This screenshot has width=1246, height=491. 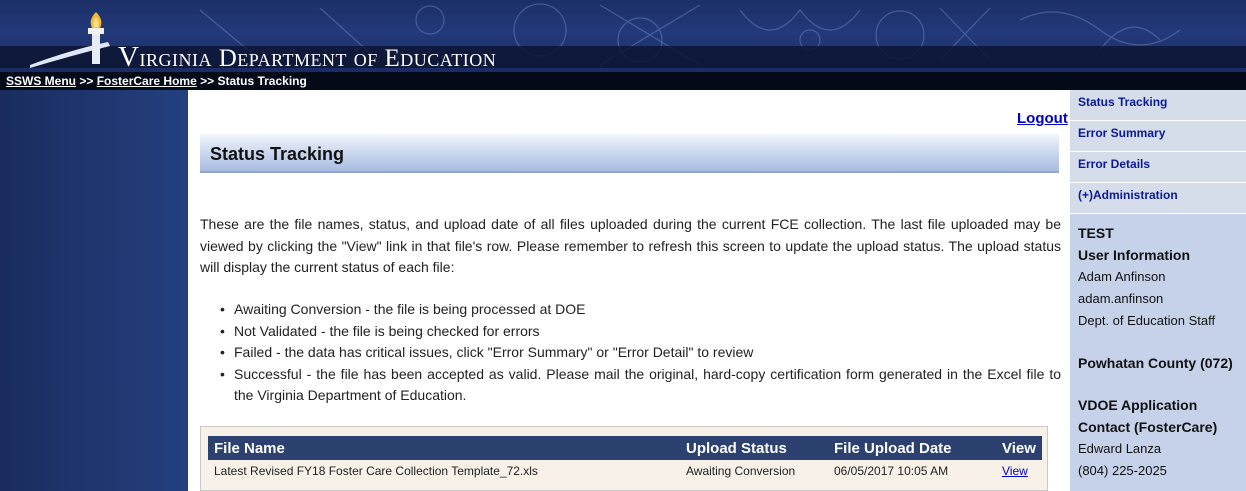 I want to click on header-banner: Virginia Department of Education, so click(x=623, y=36).